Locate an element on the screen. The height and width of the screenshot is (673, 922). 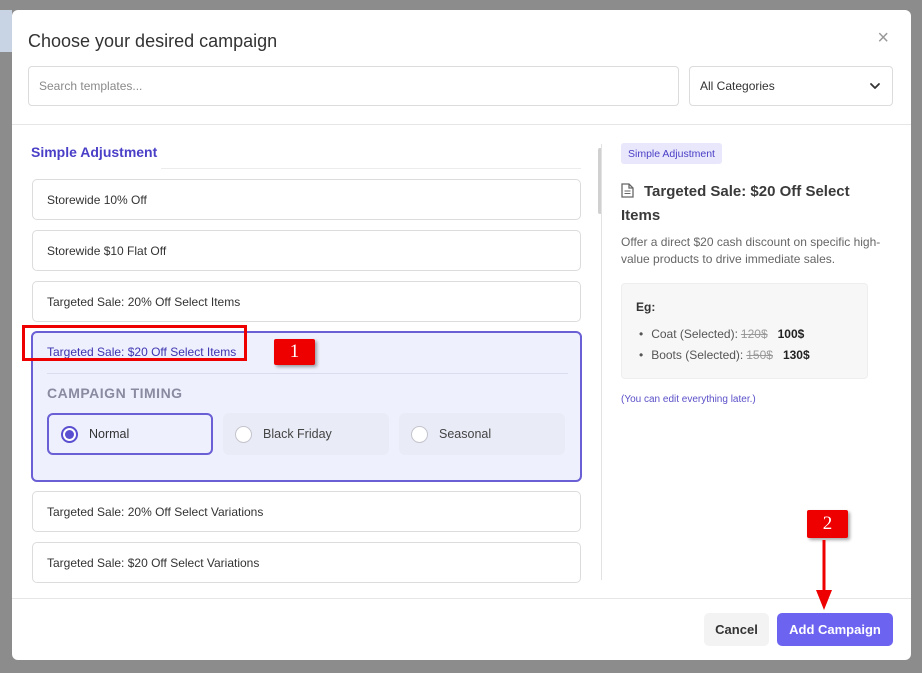
example-item-name: Coat (Selected): is located at coordinates (694, 333).